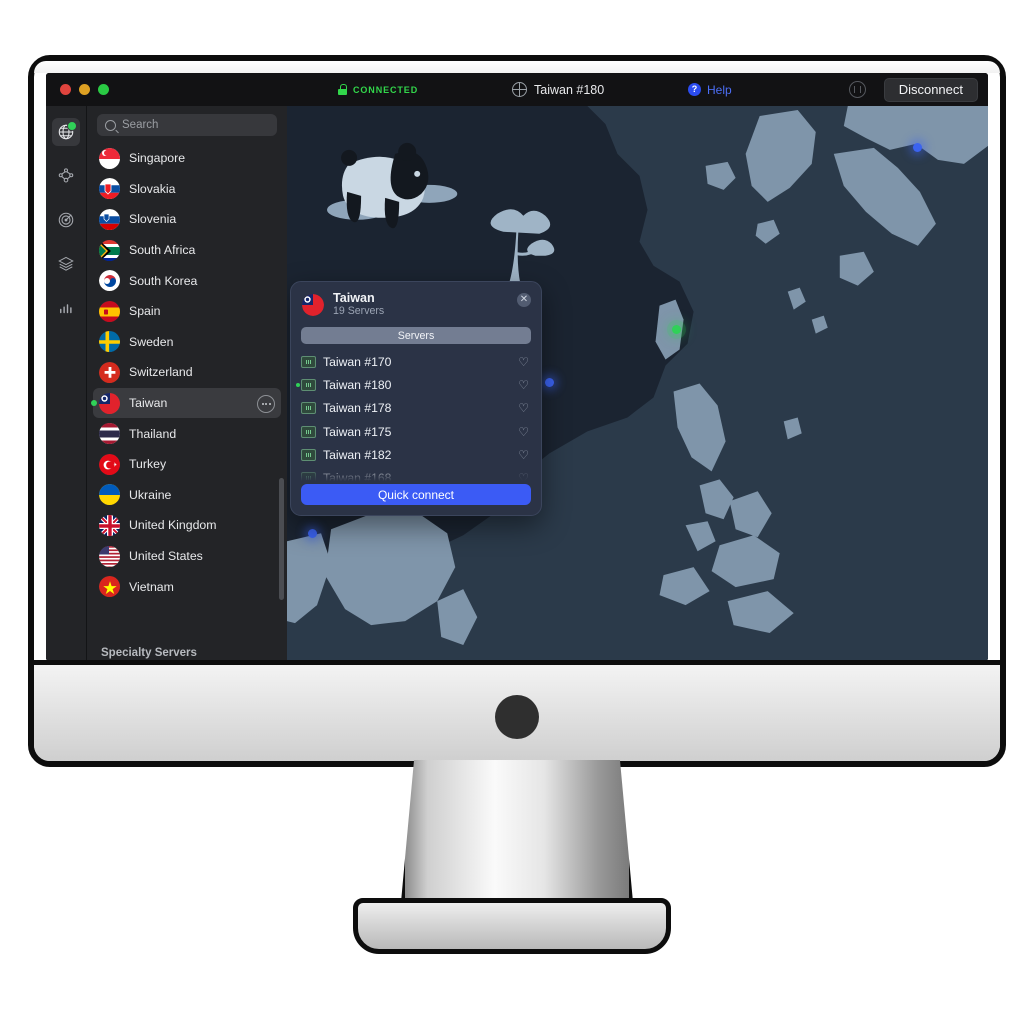 This screenshot has width=1024, height=1024. I want to click on sidebar-item-united-states: United States, so click(187, 556).